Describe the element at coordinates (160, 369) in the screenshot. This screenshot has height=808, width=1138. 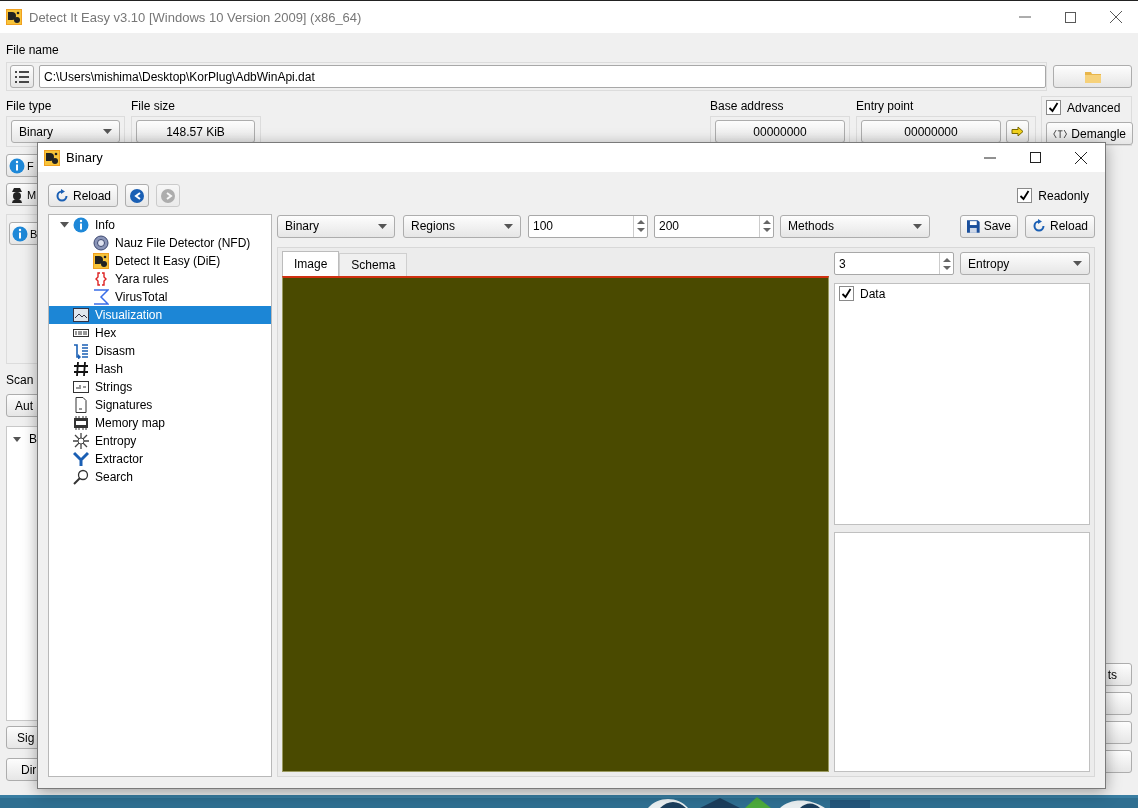
I see `tree-item: Hash` at that location.